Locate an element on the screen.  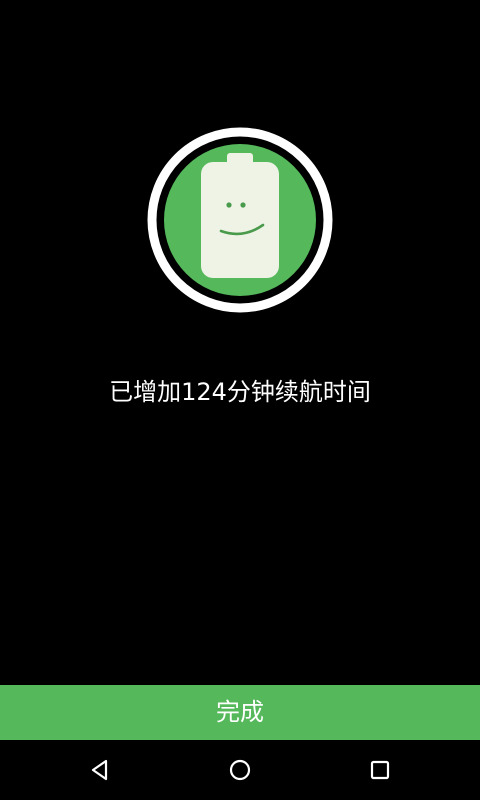
back-triangle-icon is located at coordinates (99, 770).